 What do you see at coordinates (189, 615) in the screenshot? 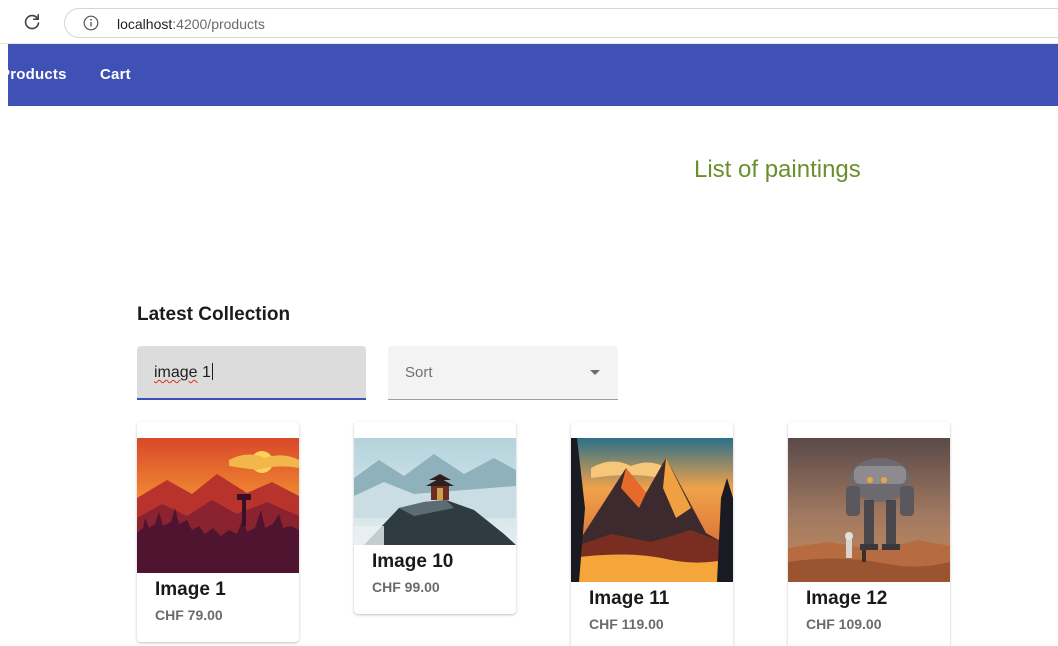
I see `product-price: CHF 79.00` at bounding box center [189, 615].